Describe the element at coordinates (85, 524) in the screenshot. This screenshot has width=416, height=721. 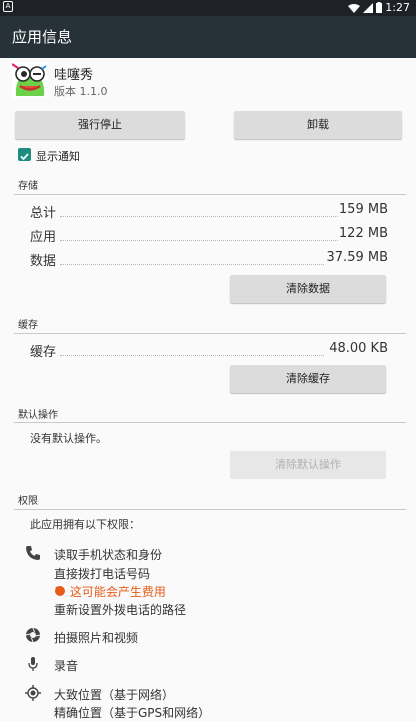
I see `permissions-intro: 此应用拥有以下权限：` at that location.